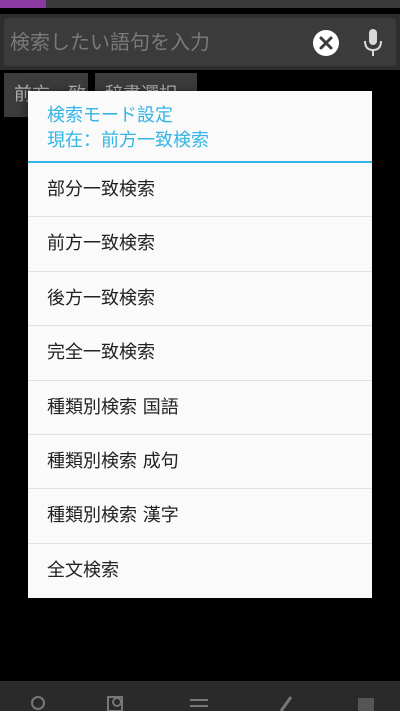 Image resolution: width=400 pixels, height=711 pixels. What do you see at coordinates (200, 516) in the screenshot?
I see `menu-item-category-kanji: 種類別検索 漢字` at bounding box center [200, 516].